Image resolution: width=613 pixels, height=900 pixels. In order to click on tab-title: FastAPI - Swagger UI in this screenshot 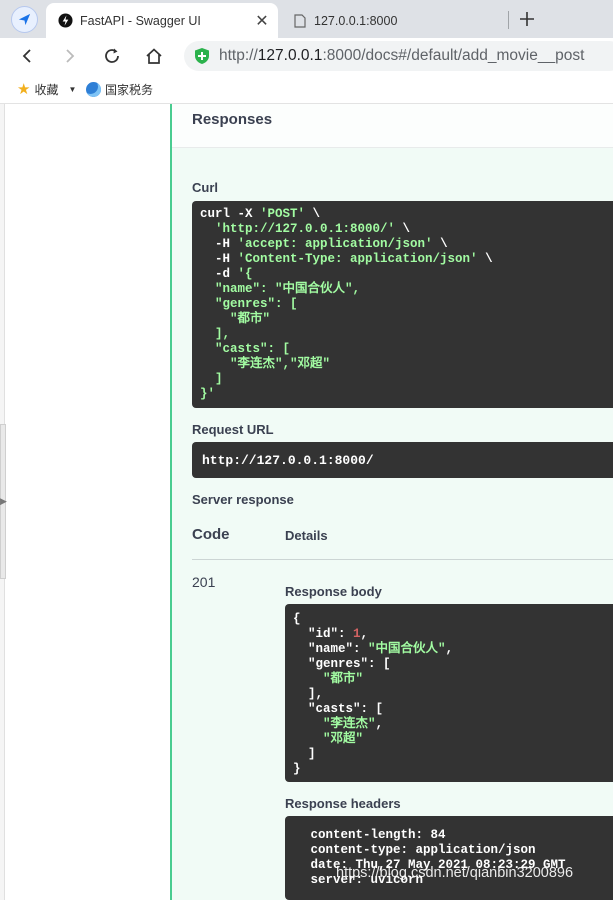, I will do `click(140, 20)`.